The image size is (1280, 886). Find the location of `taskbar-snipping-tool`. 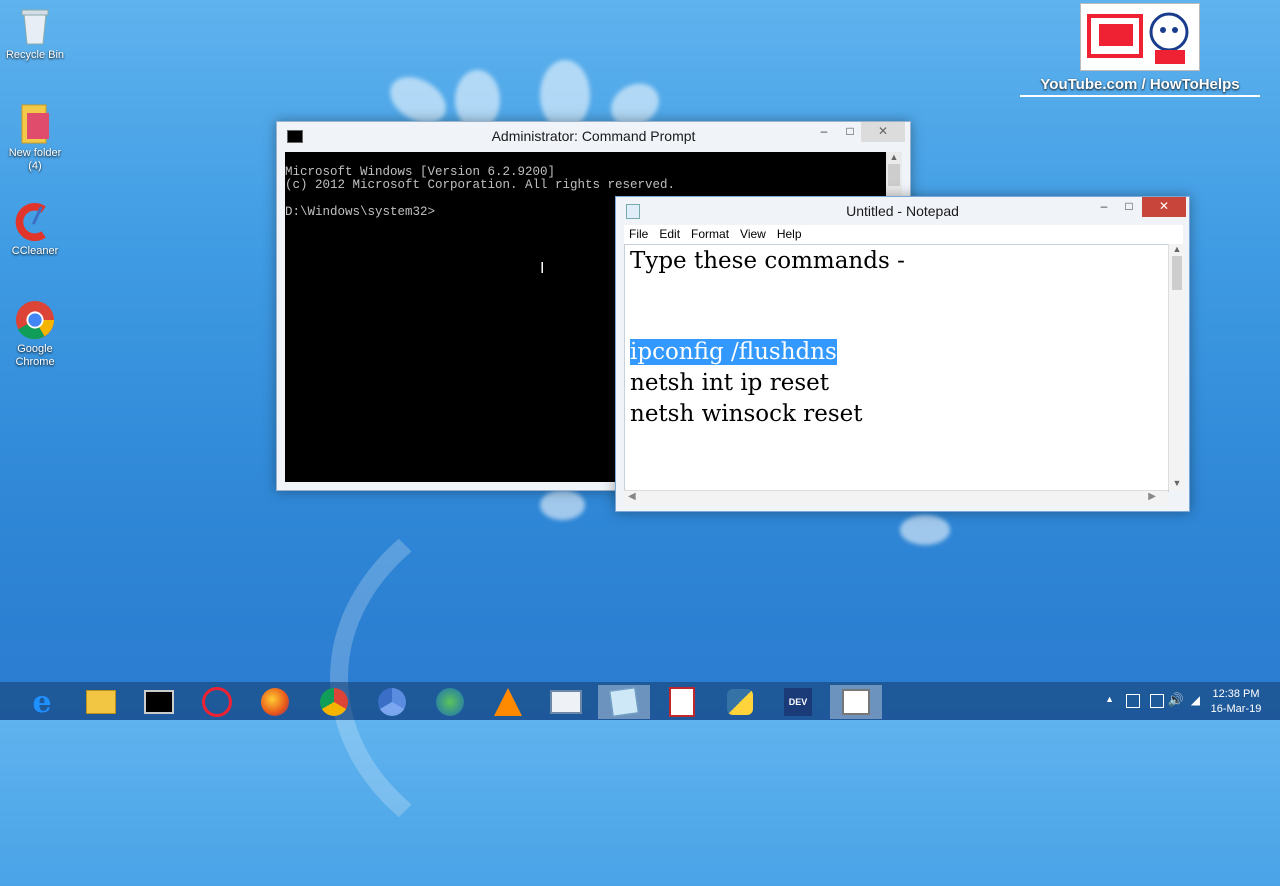

taskbar-snipping-tool is located at coordinates (217, 702).